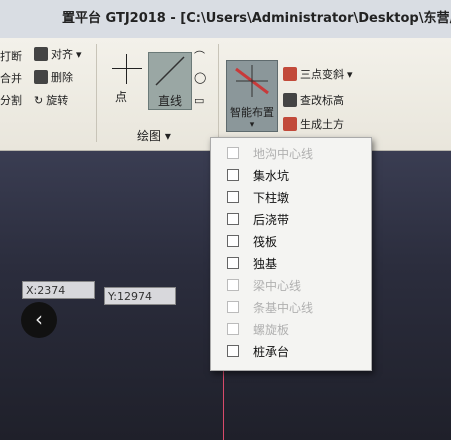  Describe the element at coordinates (290, 74) in the screenshot. I see `slope-icon` at that location.